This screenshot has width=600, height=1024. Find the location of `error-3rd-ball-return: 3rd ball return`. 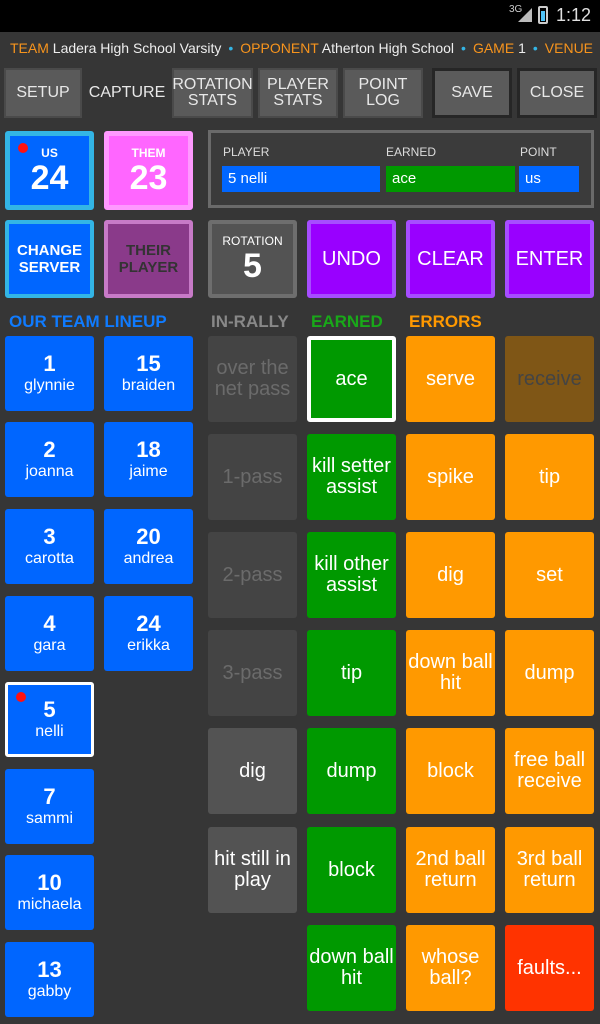

error-3rd-ball-return: 3rd ball return is located at coordinates (549, 870).